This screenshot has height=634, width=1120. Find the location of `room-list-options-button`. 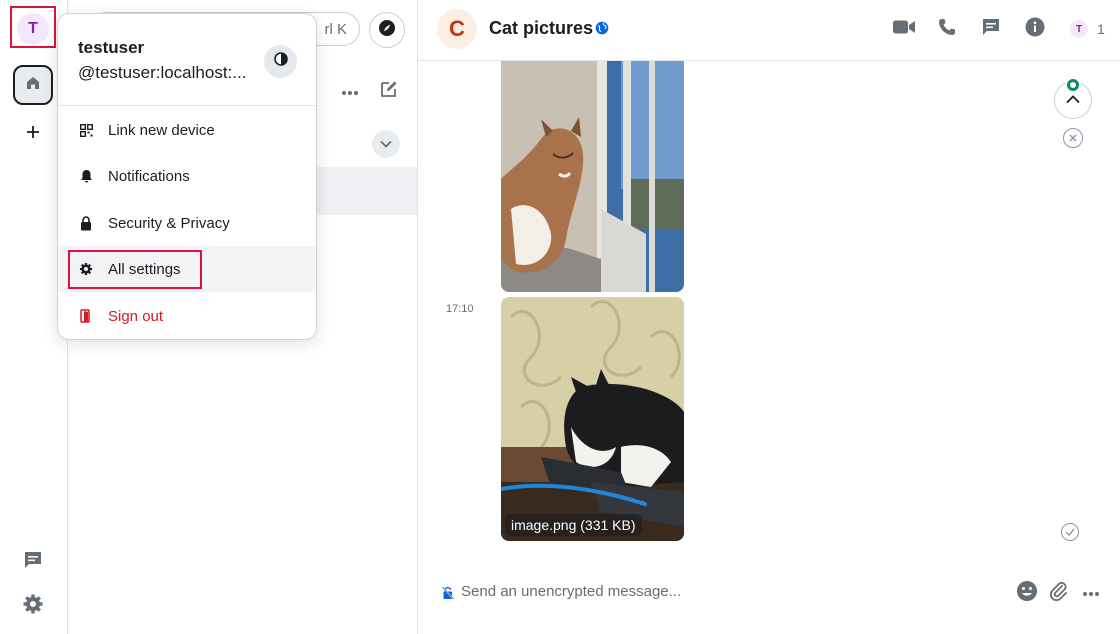

room-list-options-button is located at coordinates (350, 92).